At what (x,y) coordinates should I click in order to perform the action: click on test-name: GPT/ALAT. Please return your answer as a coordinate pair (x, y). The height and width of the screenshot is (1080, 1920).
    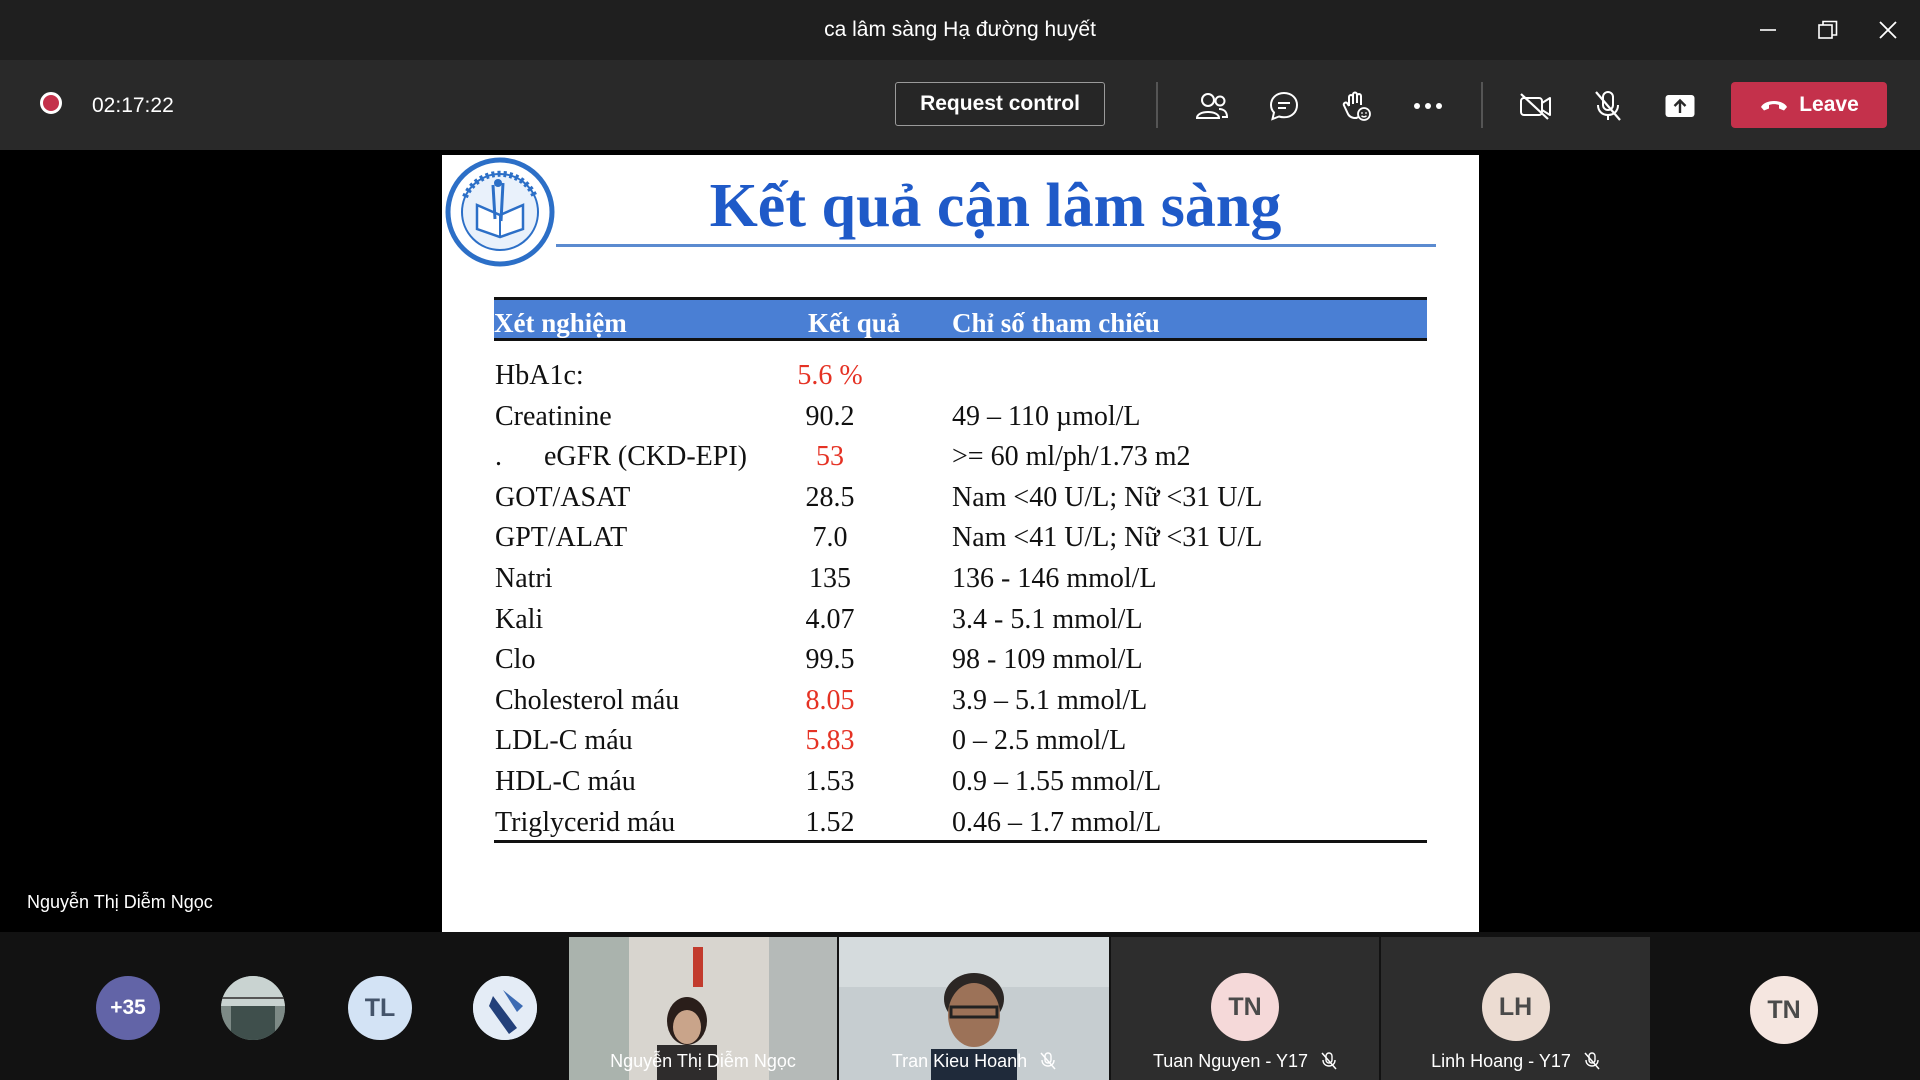
    Looking at the image, I should click on (561, 538).